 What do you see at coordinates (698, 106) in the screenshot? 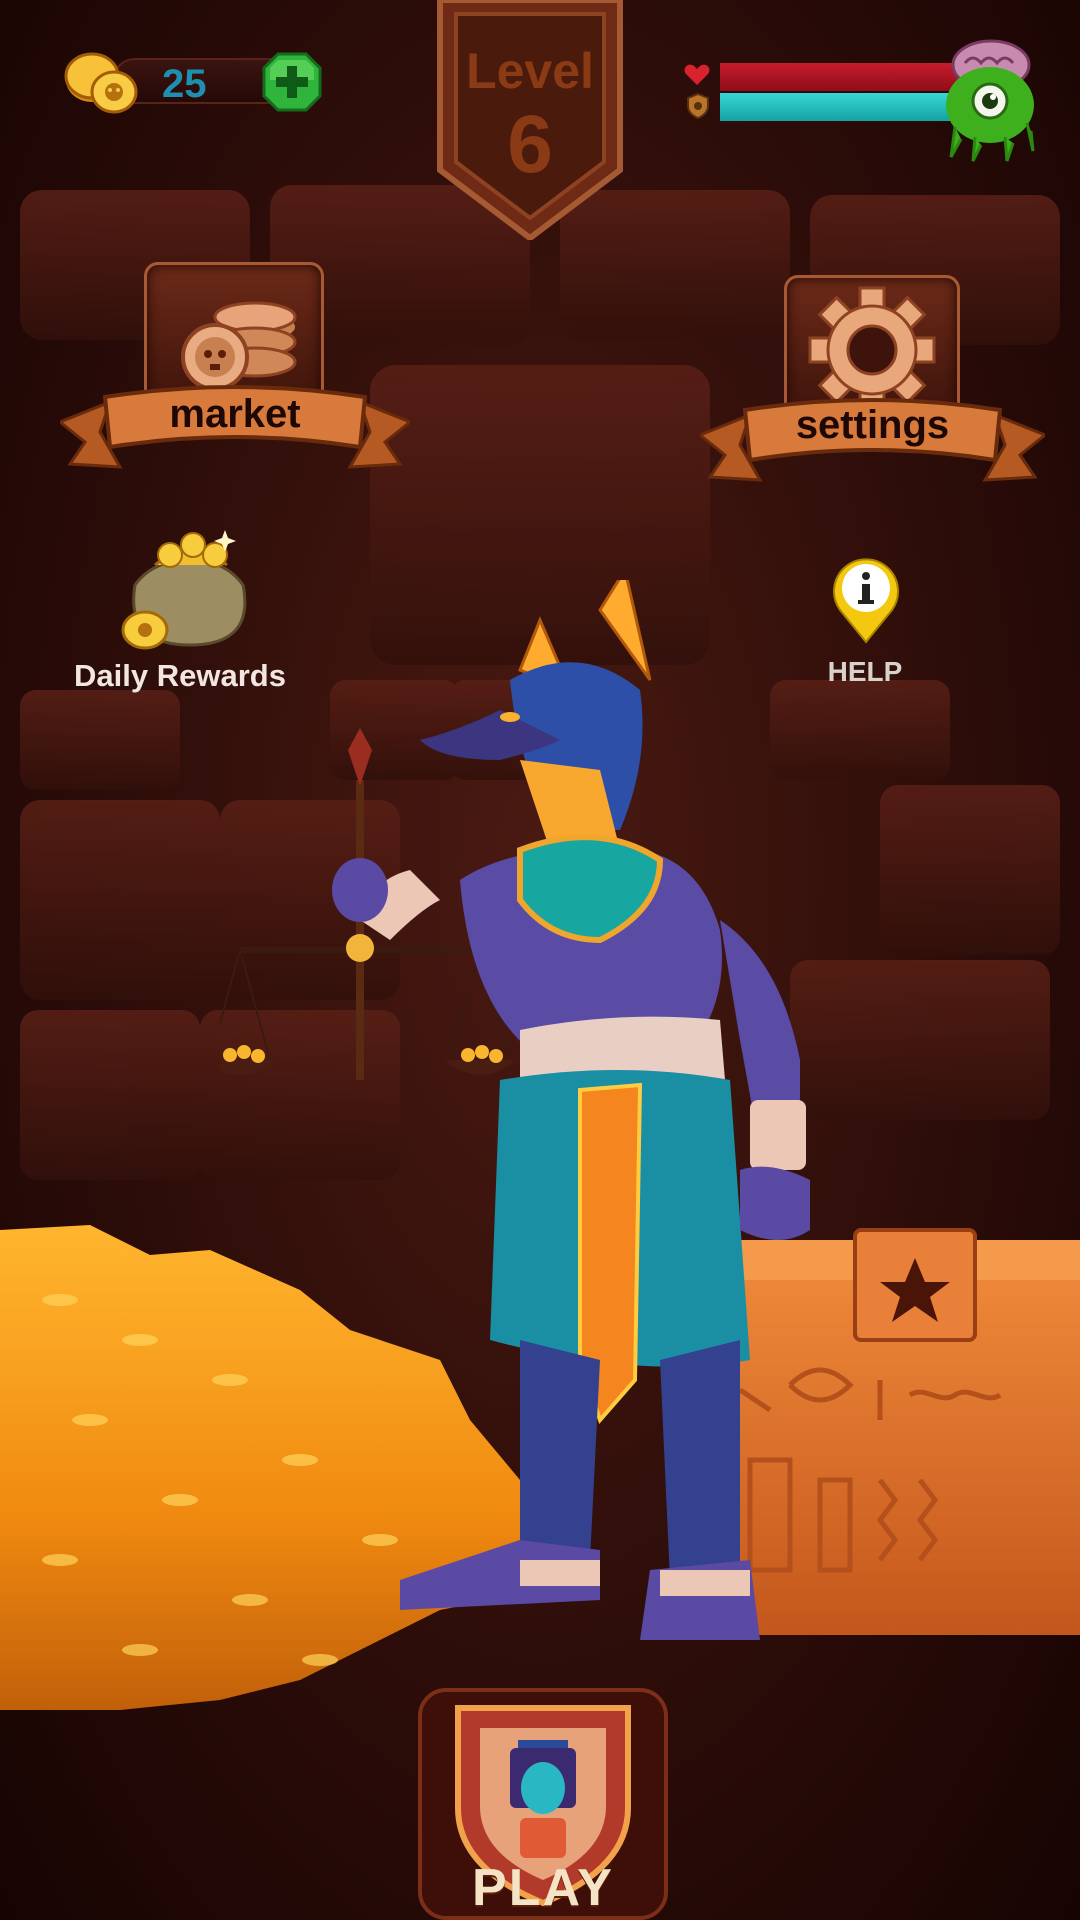
I see `shield-icon` at bounding box center [698, 106].